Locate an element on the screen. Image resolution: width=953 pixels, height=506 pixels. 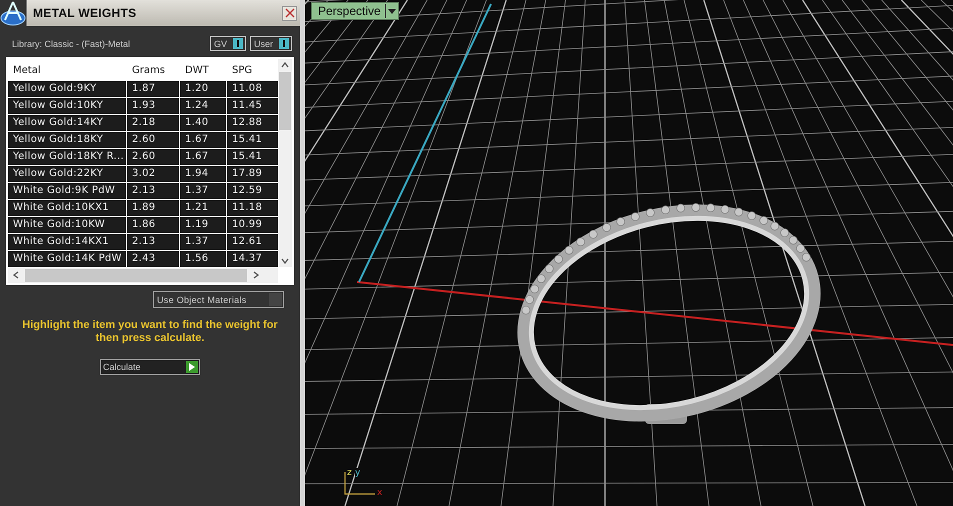
table-cell: Yellow Gold:14KY is located at coordinates (67, 123).